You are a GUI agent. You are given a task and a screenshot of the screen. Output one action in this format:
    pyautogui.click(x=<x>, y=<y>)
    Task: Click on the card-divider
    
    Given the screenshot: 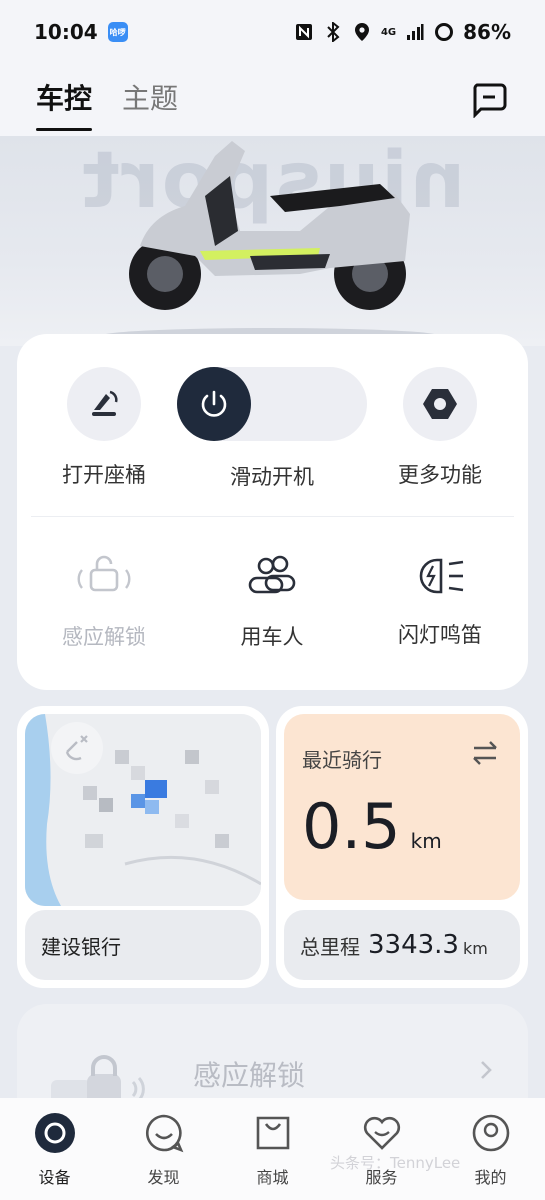 What is the action you would take?
    pyautogui.click(x=272, y=516)
    